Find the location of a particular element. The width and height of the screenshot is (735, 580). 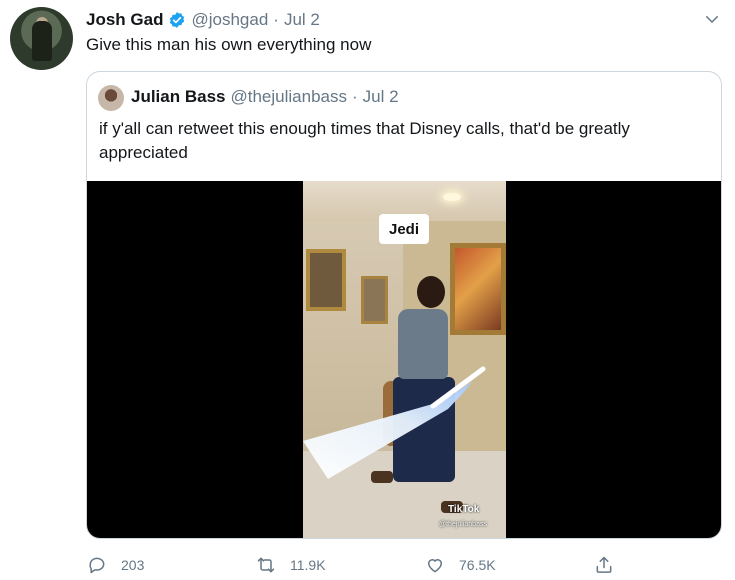

reply-icon is located at coordinates (97, 565).